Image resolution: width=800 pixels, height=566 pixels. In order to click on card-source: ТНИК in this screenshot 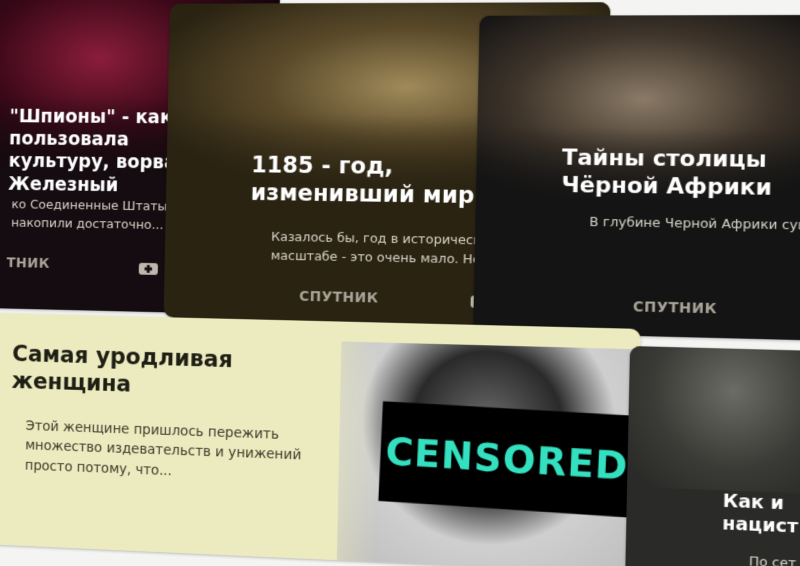, I will do `click(28, 263)`.